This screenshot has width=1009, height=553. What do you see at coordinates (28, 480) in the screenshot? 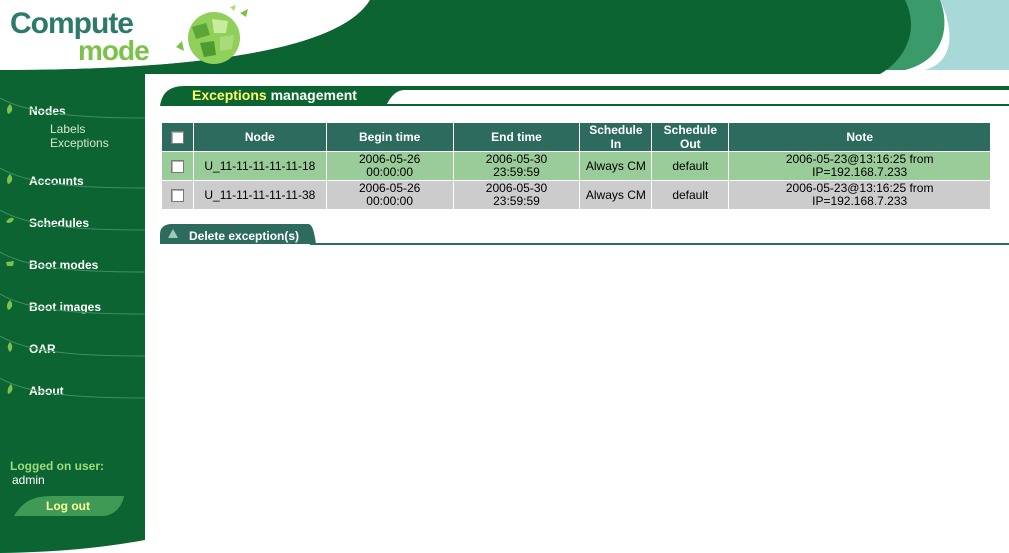
I see `logged-on-user: admin` at bounding box center [28, 480].